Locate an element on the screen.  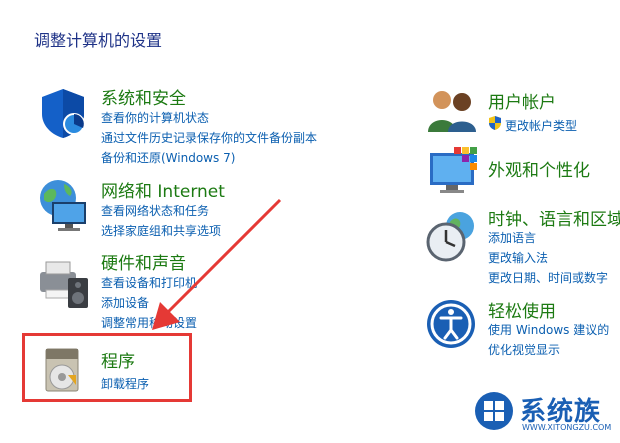
annotation-arrow-icon is located at coordinates (217, 264).